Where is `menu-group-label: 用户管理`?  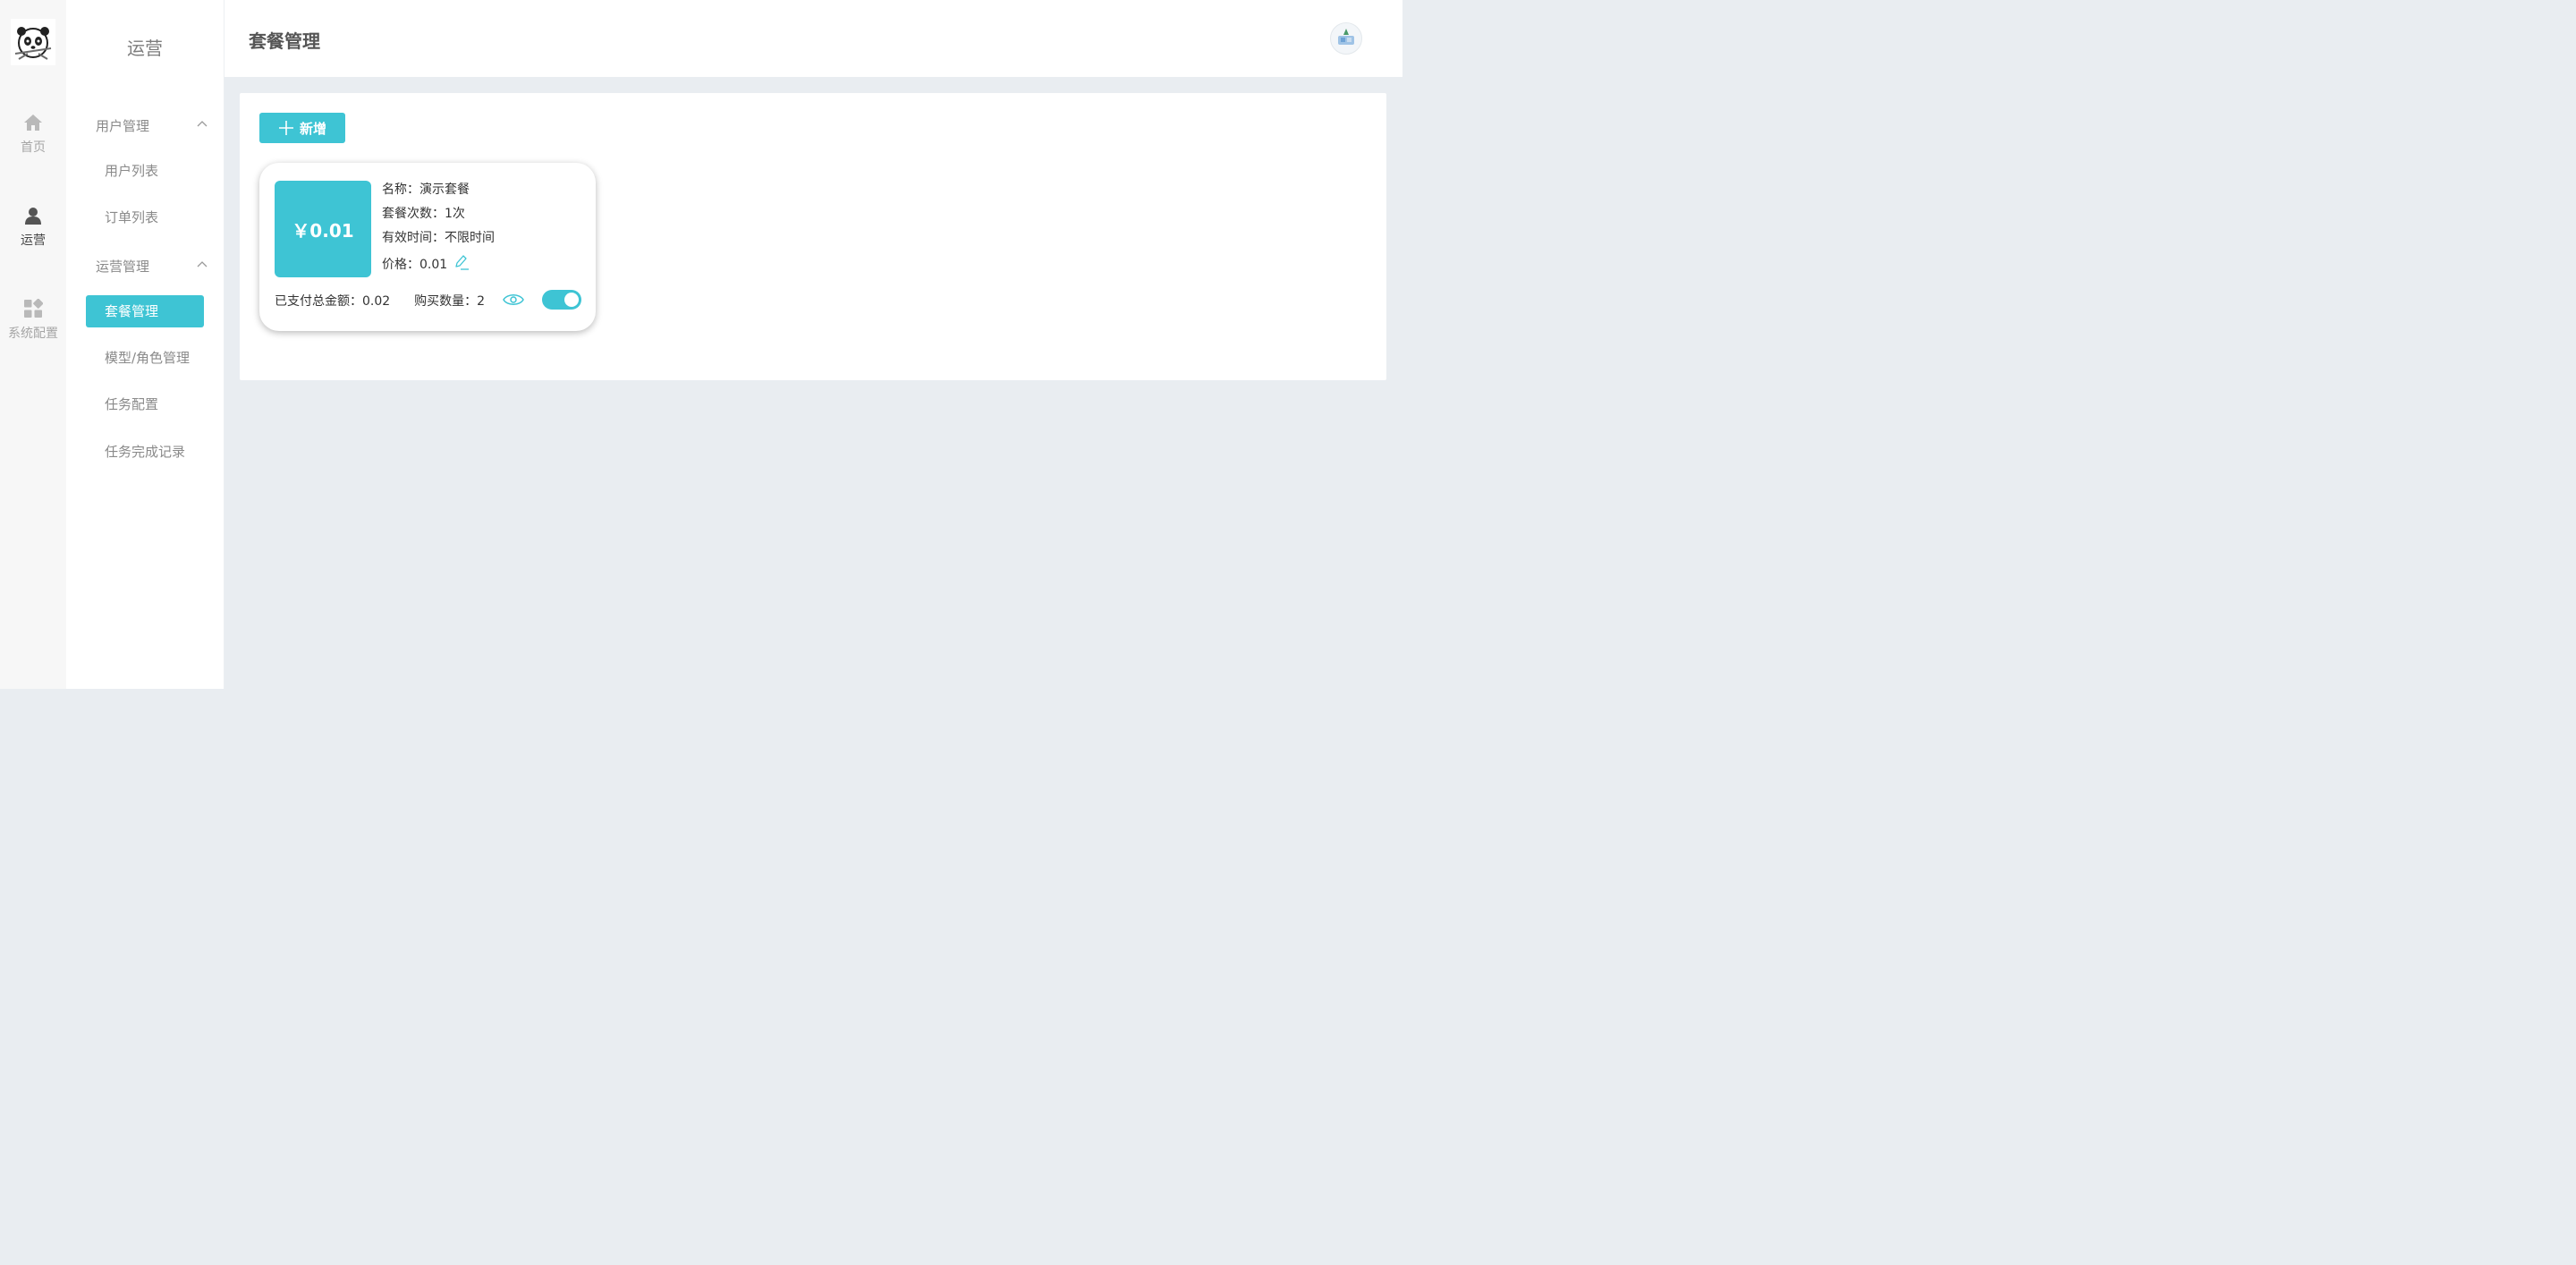 menu-group-label: 用户管理 is located at coordinates (123, 126).